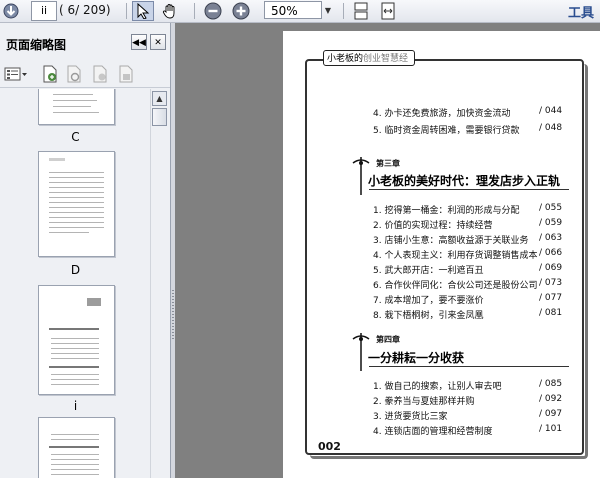  I want to click on toc-page: / 097, so click(551, 414).